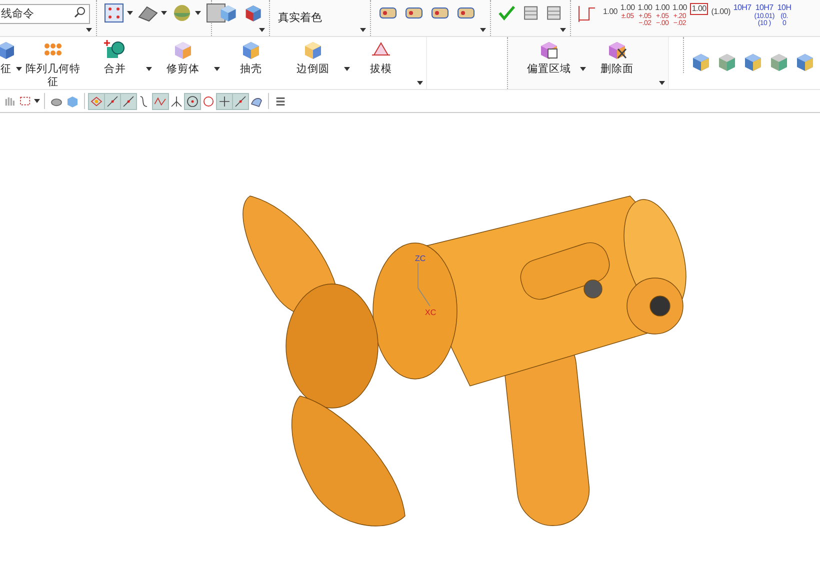  What do you see at coordinates (742, 8) in the screenshot?
I see `dimension-style-option: 10H7` at bounding box center [742, 8].